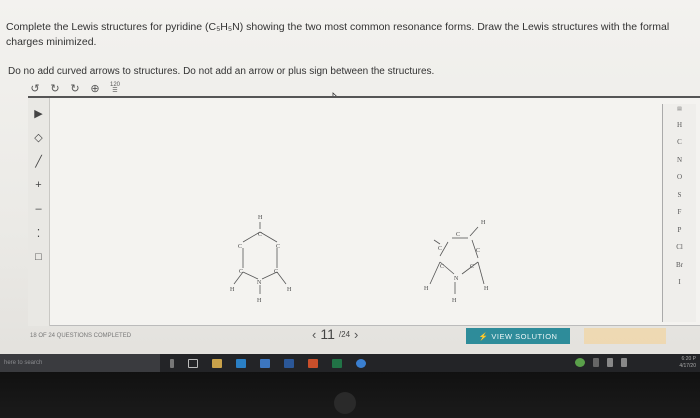 The height and width of the screenshot is (418, 700). Describe the element at coordinates (39, 209) in the screenshot. I see `negative-charge-tool: –` at that location.